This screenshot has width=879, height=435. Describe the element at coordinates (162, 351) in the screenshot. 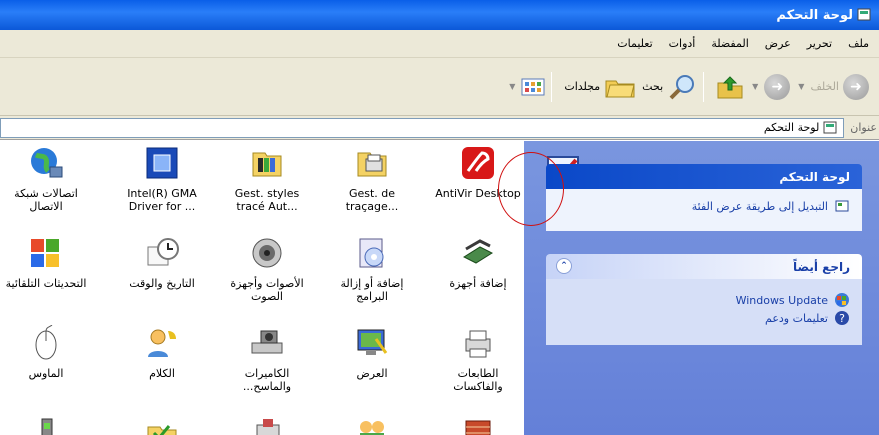

I see `item-speech: الكلام` at that location.